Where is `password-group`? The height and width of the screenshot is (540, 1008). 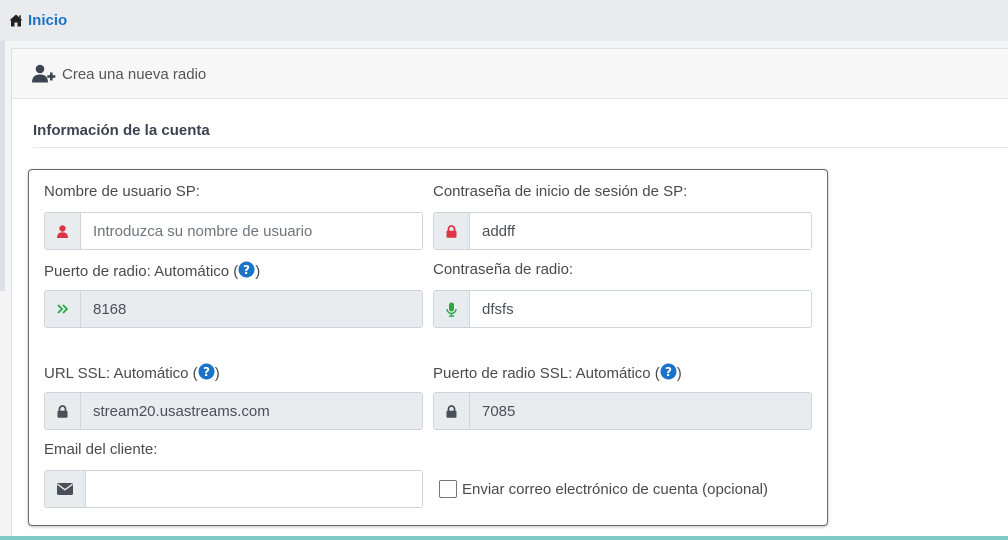 password-group is located at coordinates (622, 231).